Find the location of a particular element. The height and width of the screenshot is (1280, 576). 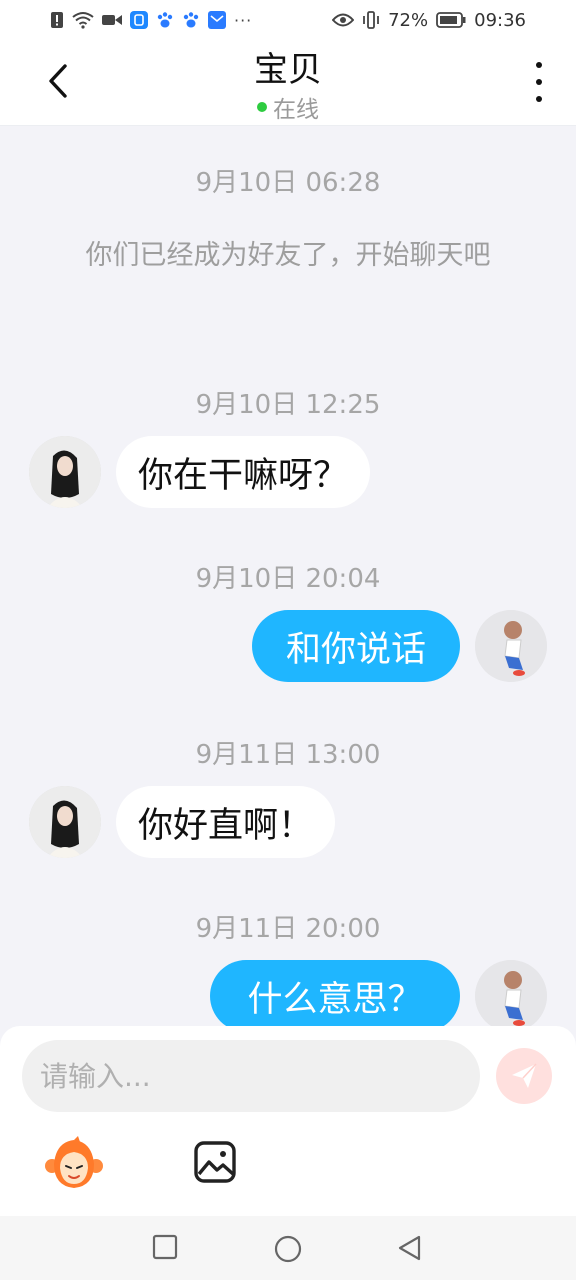

image-icon is located at coordinates (215, 1162).